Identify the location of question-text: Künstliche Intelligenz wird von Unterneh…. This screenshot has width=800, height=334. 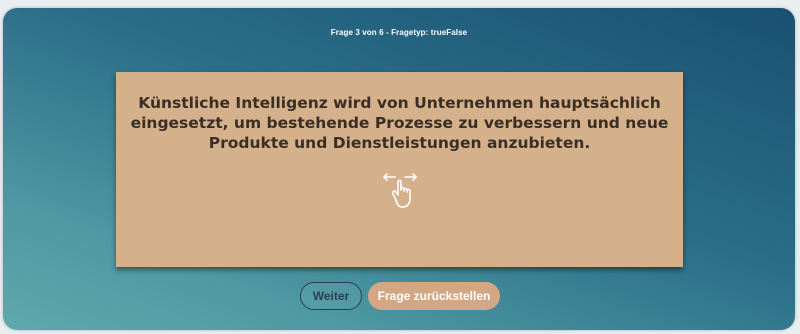
(399, 123).